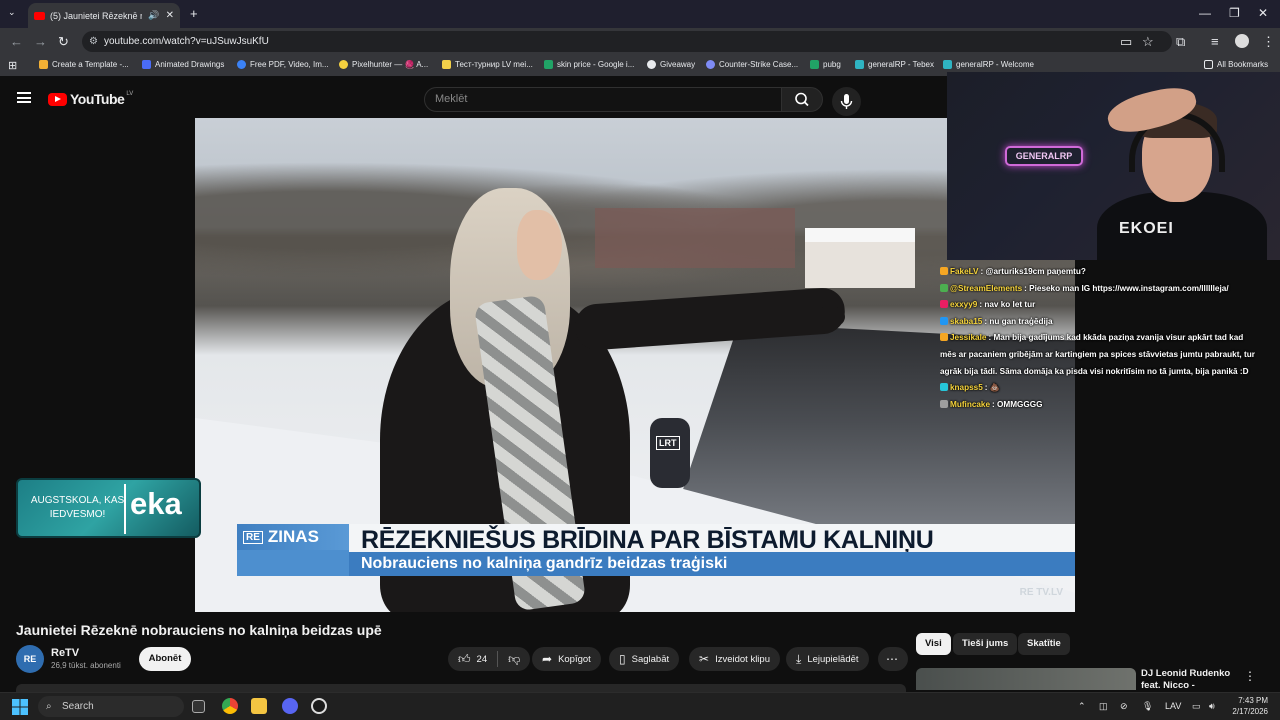  I want to click on more-actions-button: ⋯, so click(893, 659).